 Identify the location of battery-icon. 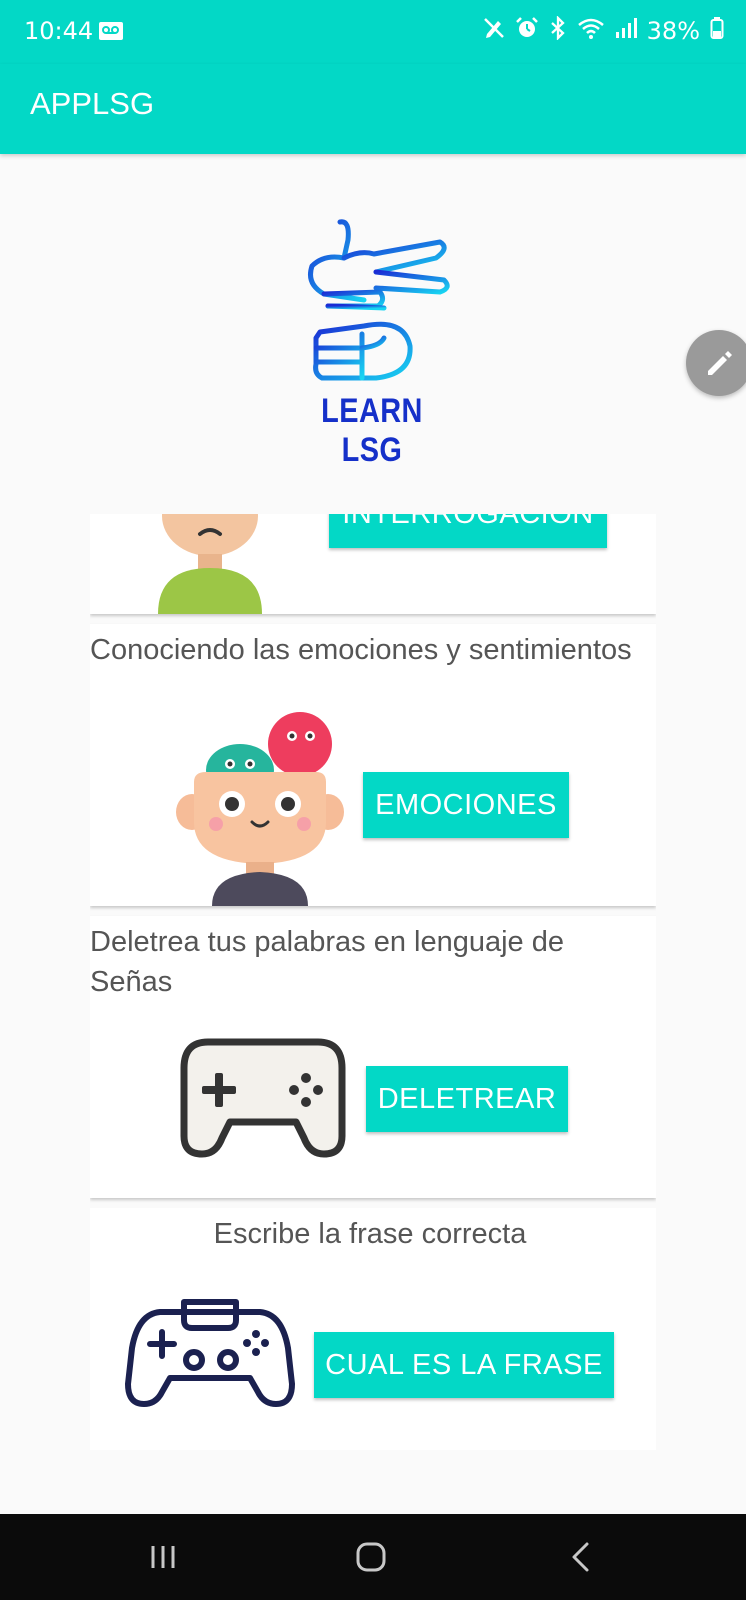
(717, 31).